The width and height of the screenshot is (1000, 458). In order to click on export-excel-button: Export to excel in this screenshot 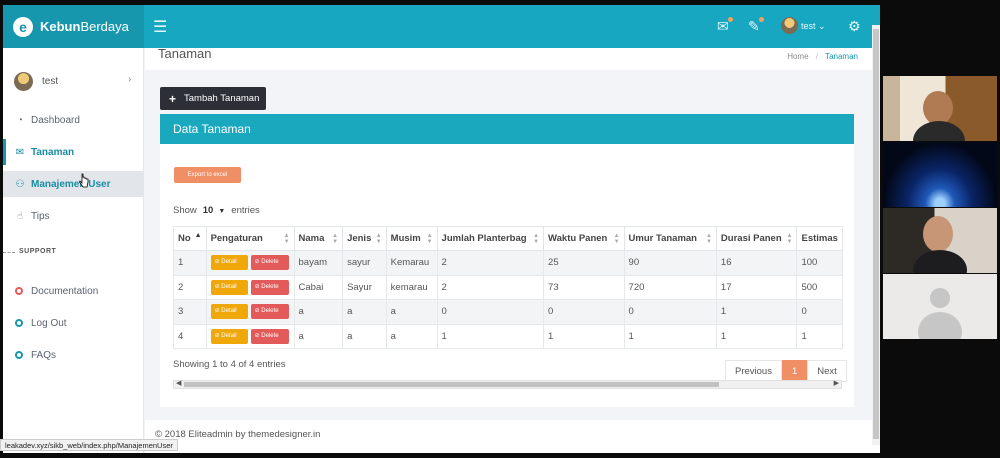, I will do `click(207, 175)`.